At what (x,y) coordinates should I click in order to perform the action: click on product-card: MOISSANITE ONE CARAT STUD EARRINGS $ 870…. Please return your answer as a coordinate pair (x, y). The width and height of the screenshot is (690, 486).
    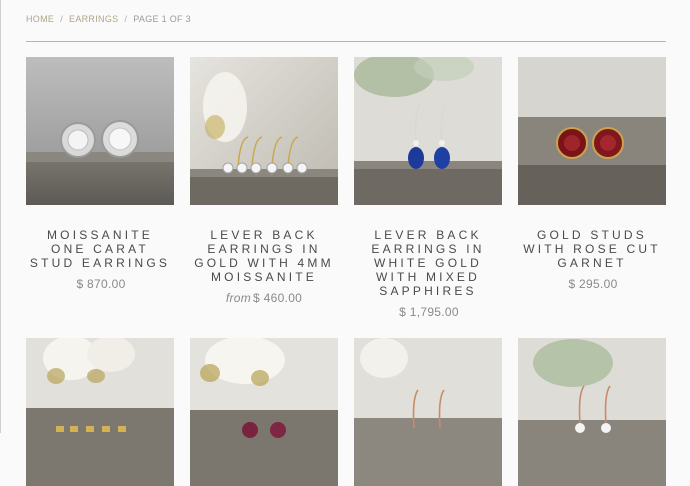
    Looking at the image, I should click on (100, 174).